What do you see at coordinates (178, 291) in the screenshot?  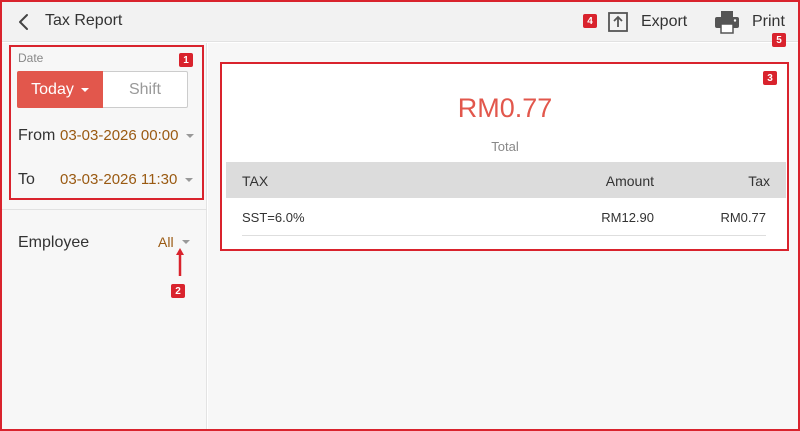 I see `annotation-badge-2: 2` at bounding box center [178, 291].